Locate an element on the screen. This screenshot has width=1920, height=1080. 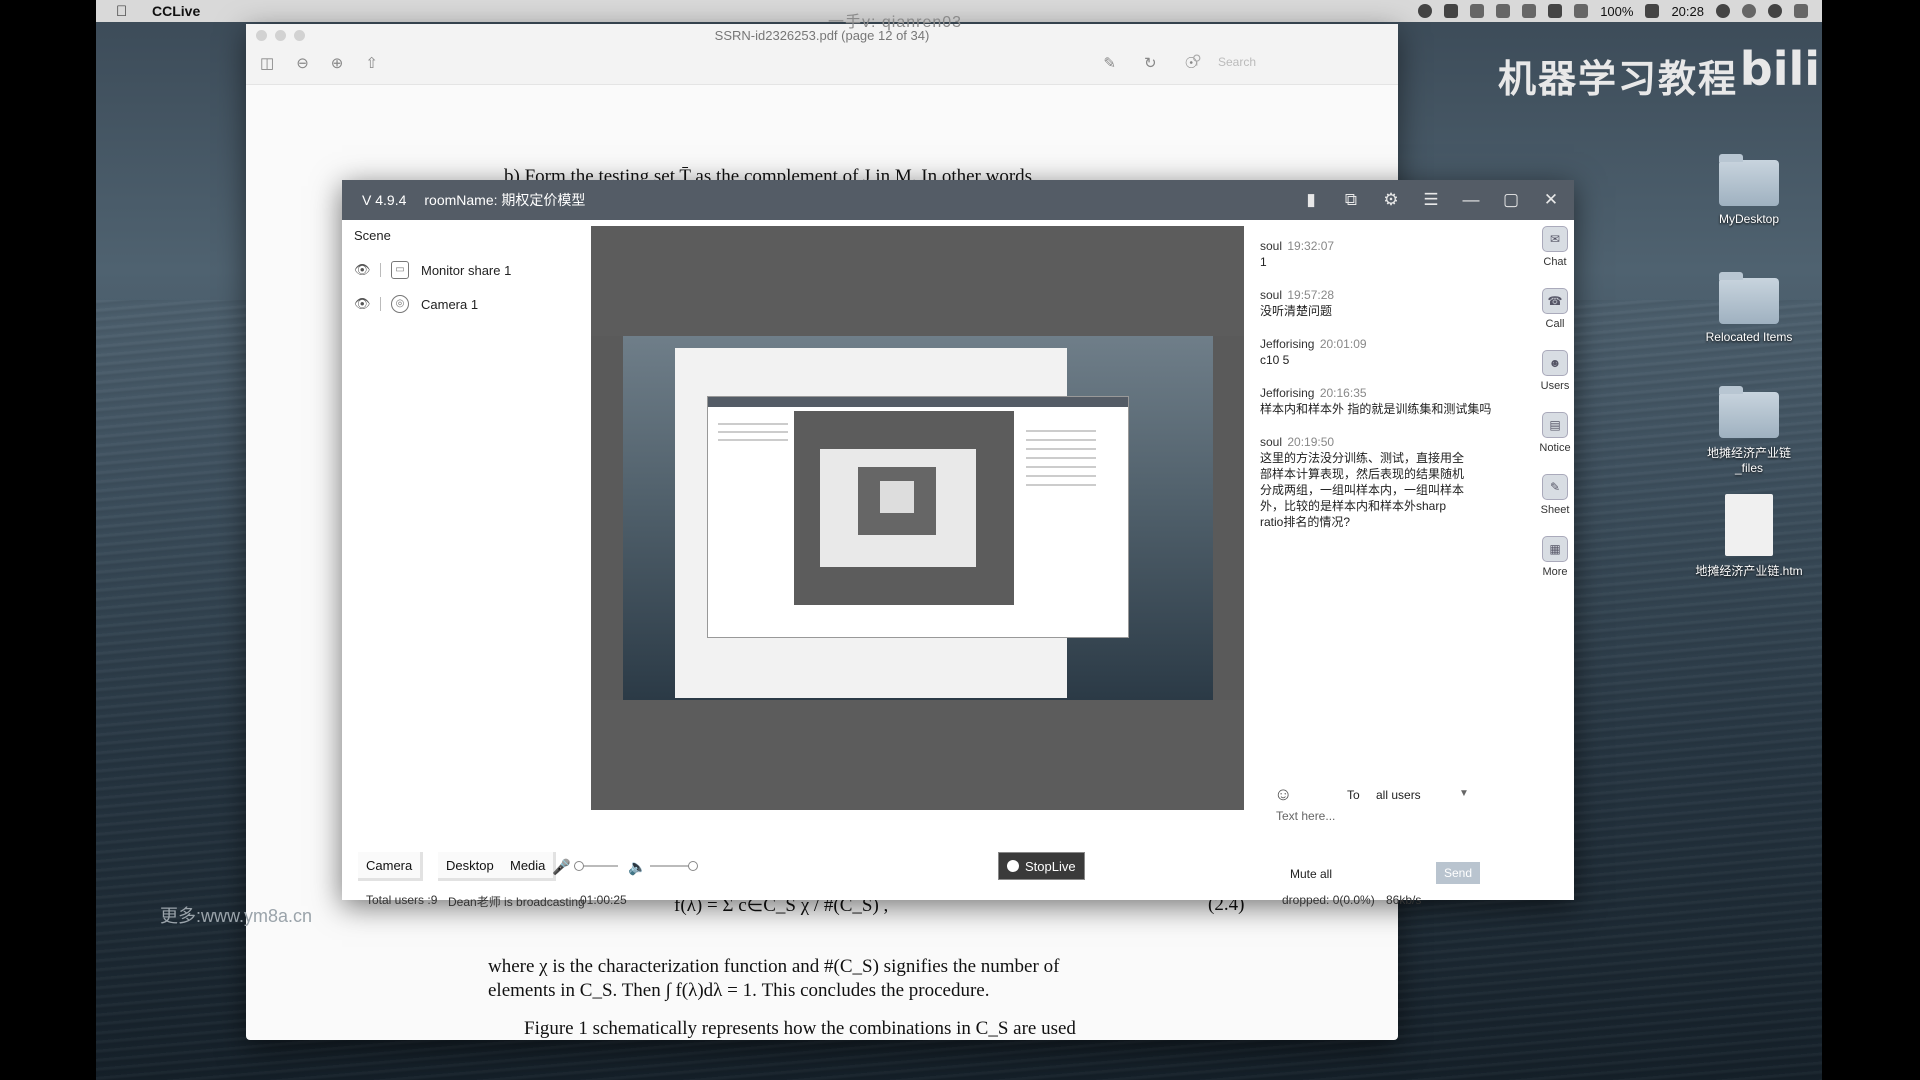
microphone-volume-slider is located at coordinates (596, 866).